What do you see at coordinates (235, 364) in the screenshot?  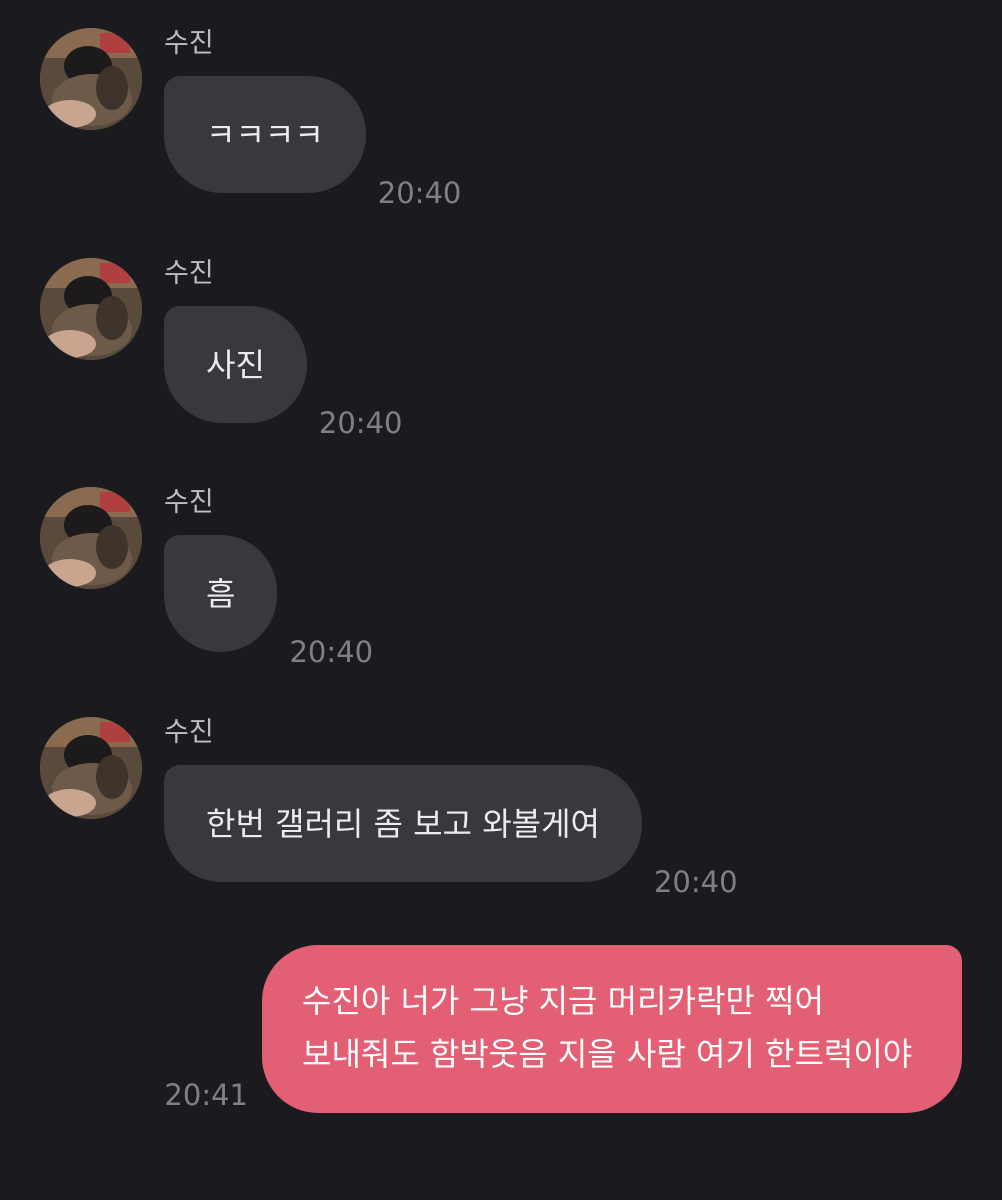 I see `message-bubble: 사진` at bounding box center [235, 364].